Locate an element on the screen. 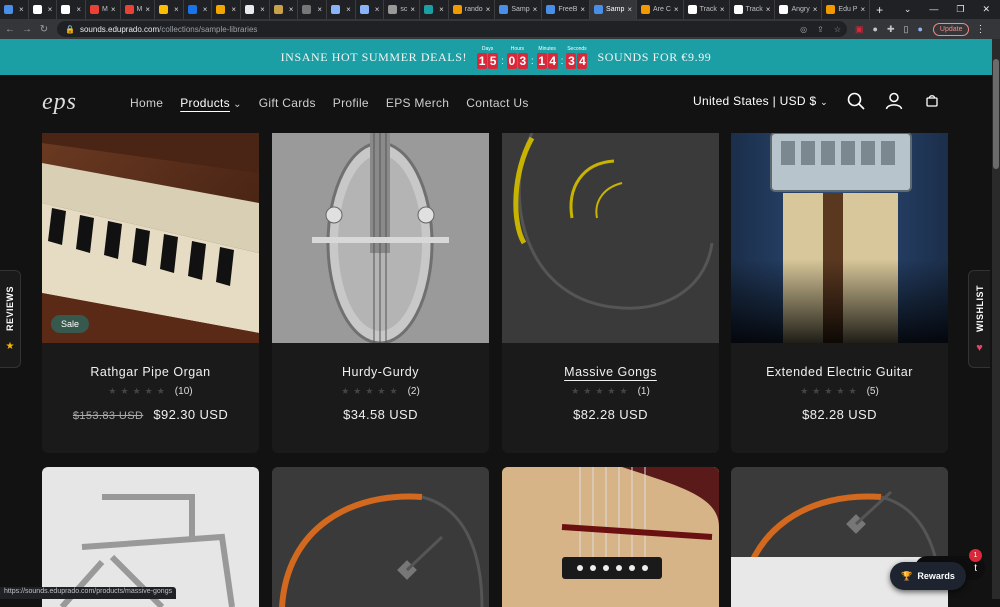  nav-item-gift-cards: Gift Cards is located at coordinates (287, 103).